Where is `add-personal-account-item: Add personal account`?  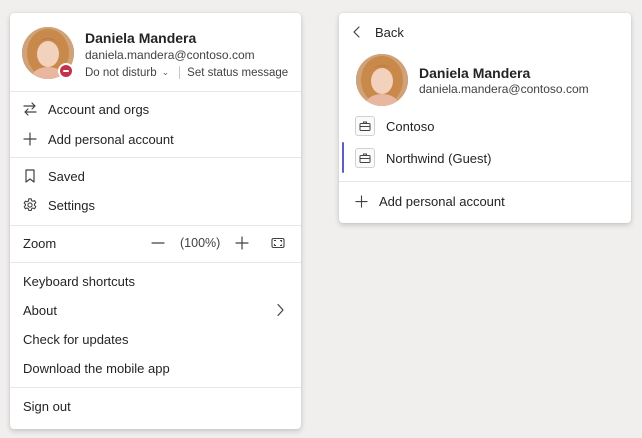 add-personal-account-item: Add personal account is located at coordinates (155, 139).